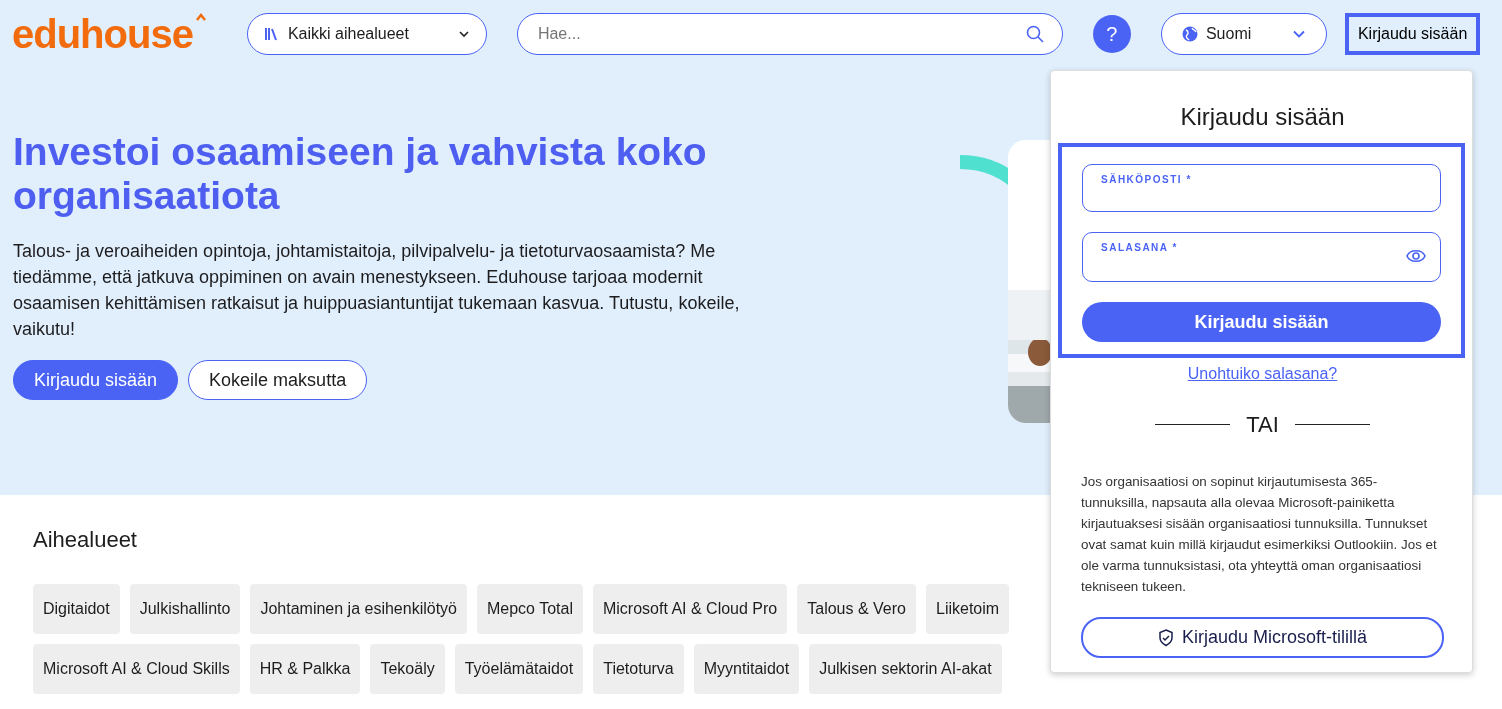  I want to click on topic-tag: Liiketoim, so click(968, 609).